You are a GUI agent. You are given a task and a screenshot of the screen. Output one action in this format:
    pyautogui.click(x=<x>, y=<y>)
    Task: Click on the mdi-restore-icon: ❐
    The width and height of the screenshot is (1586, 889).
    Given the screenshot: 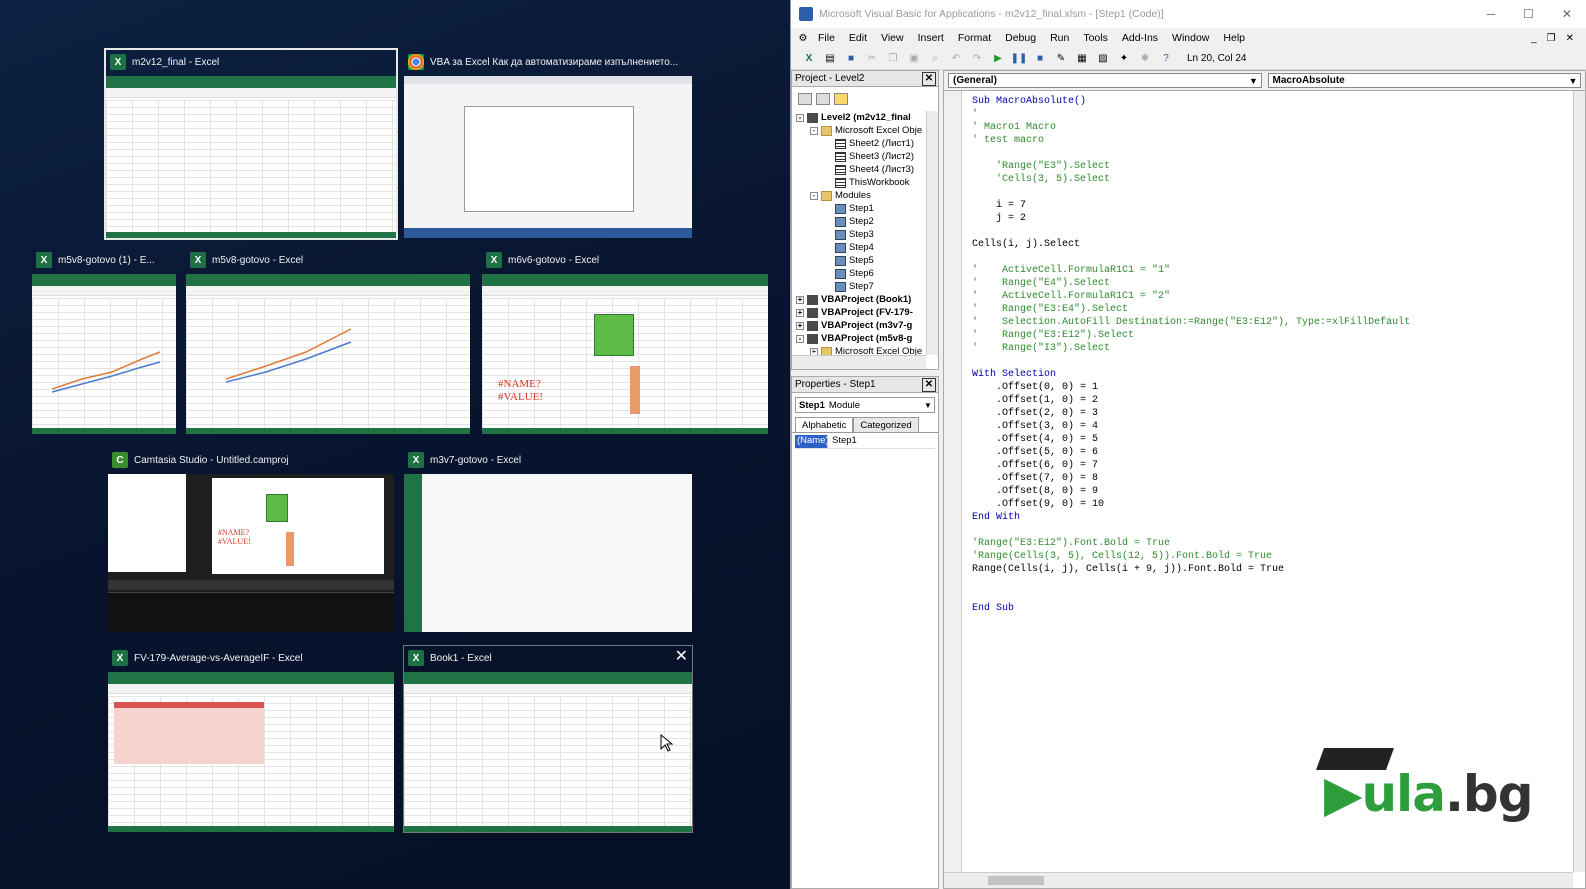 What is the action you would take?
    pyautogui.click(x=1551, y=38)
    